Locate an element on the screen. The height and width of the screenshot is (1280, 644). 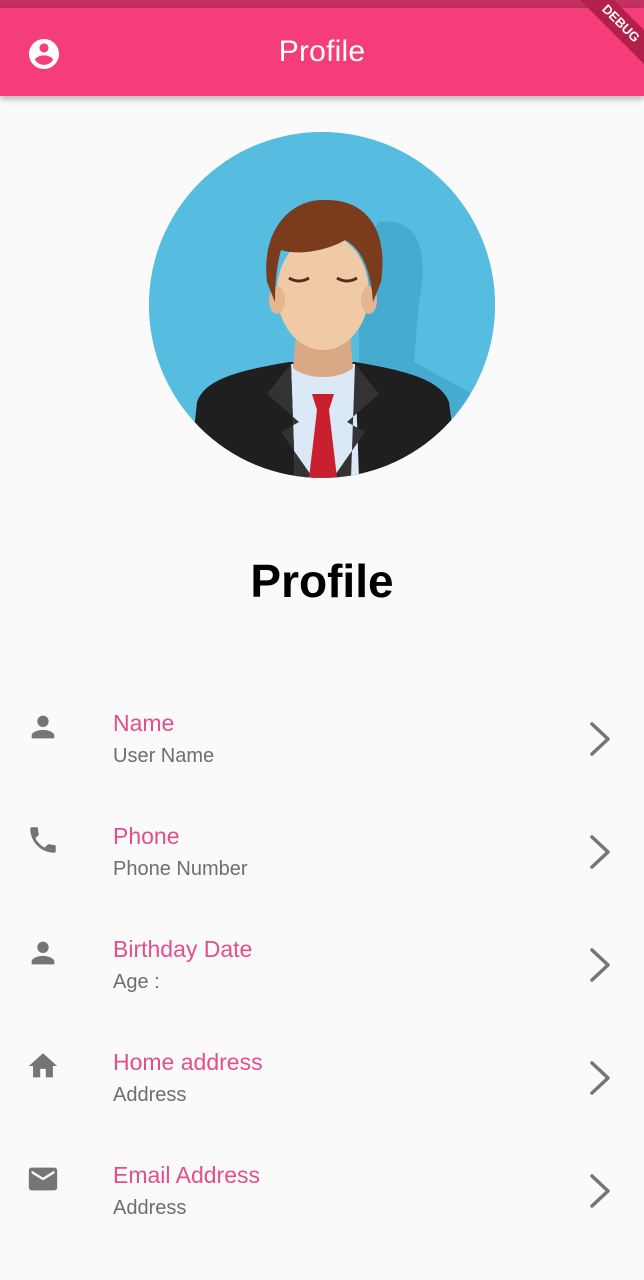
item-title: Birthday Date is located at coordinates (183, 949).